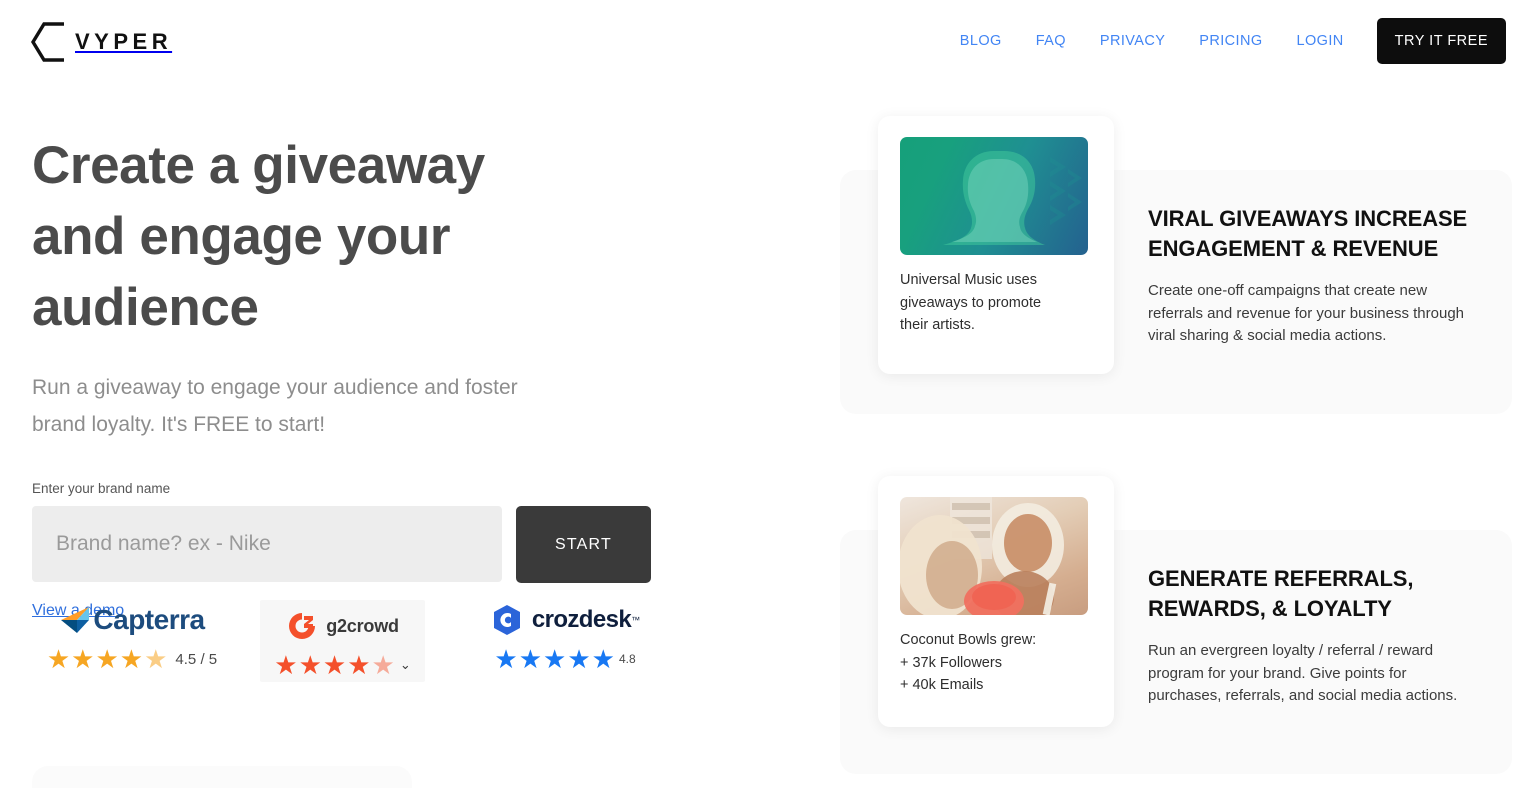  What do you see at coordinates (627, 659) in the screenshot?
I see `crozdesk-rating: 4.8` at bounding box center [627, 659].